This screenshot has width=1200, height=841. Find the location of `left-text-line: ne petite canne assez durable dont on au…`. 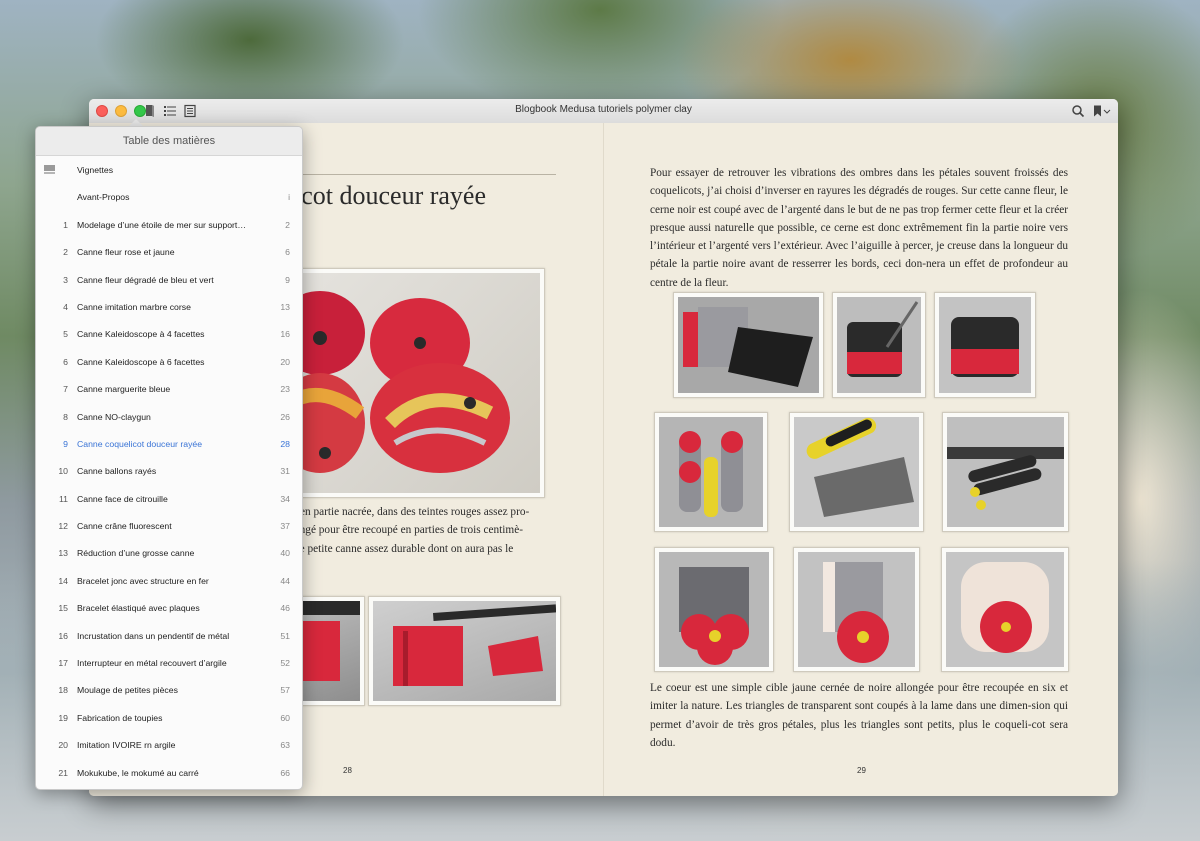

left-text-line: ne petite canne assez durable dont on au… is located at coordinates (404, 548).